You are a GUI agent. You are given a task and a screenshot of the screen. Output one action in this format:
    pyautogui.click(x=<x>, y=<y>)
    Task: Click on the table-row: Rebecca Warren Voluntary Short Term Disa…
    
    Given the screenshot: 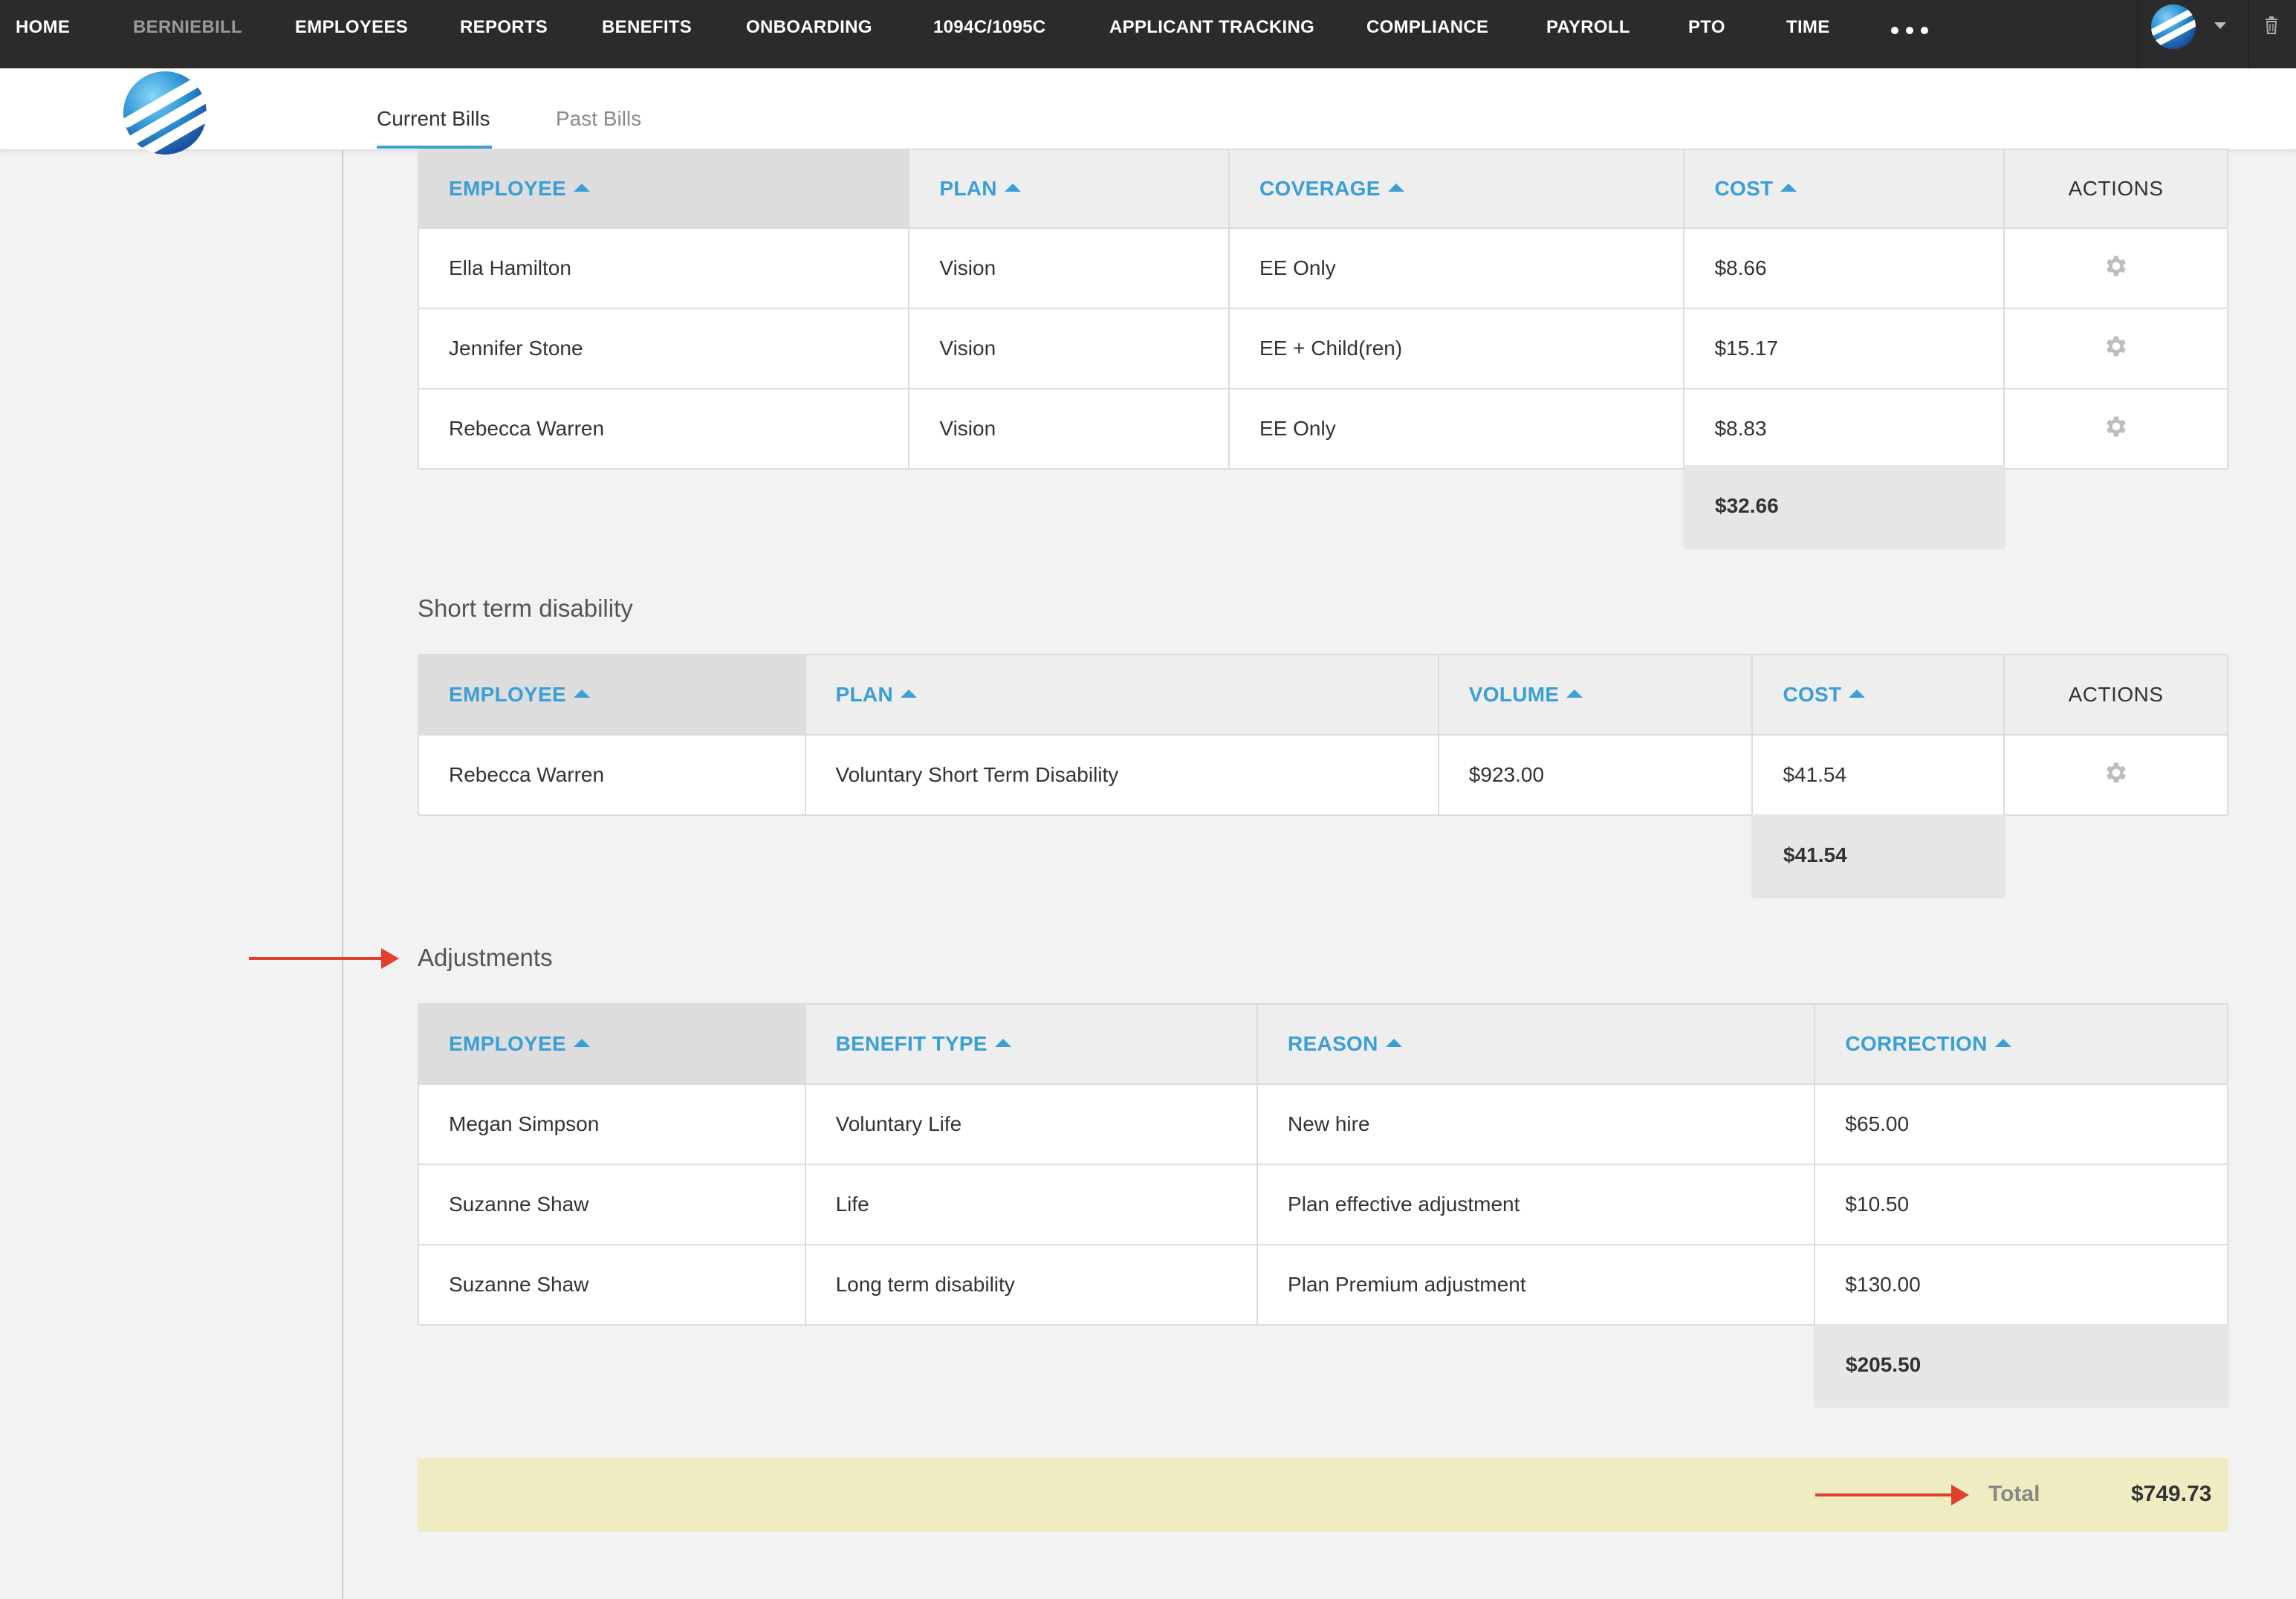 What is the action you would take?
    pyautogui.click(x=1323, y=775)
    